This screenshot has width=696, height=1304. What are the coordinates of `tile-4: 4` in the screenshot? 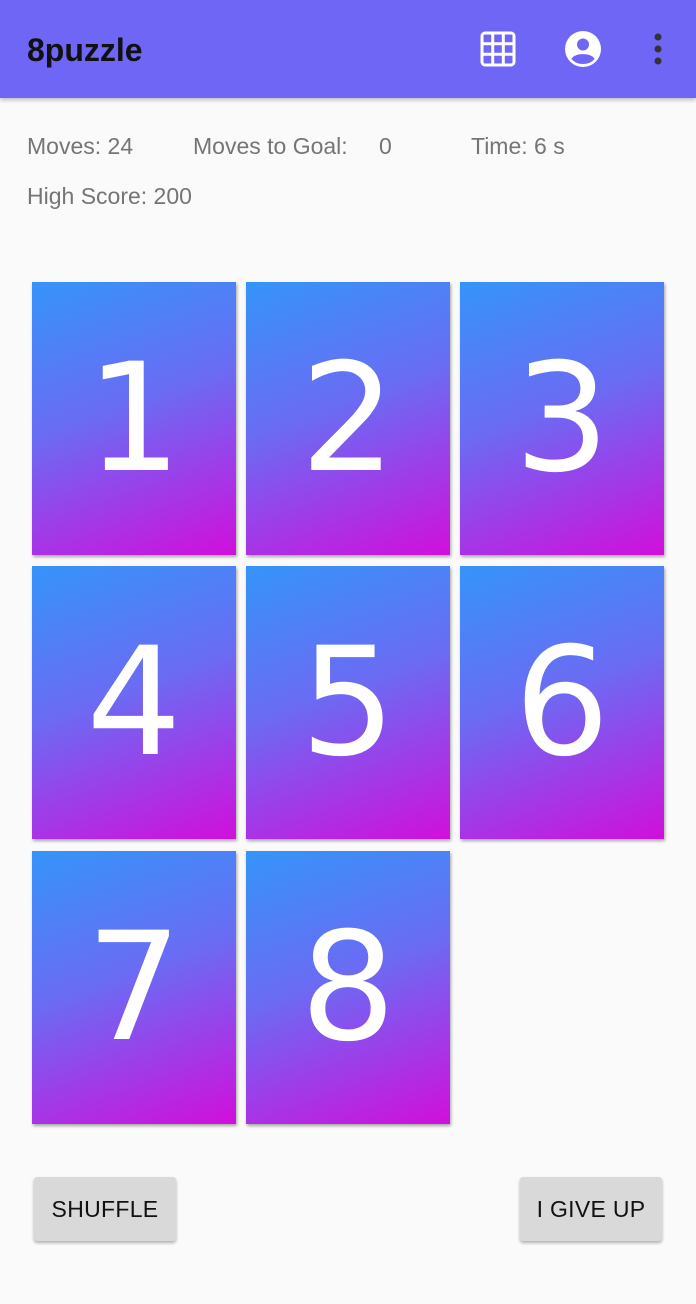 It's located at (134, 702).